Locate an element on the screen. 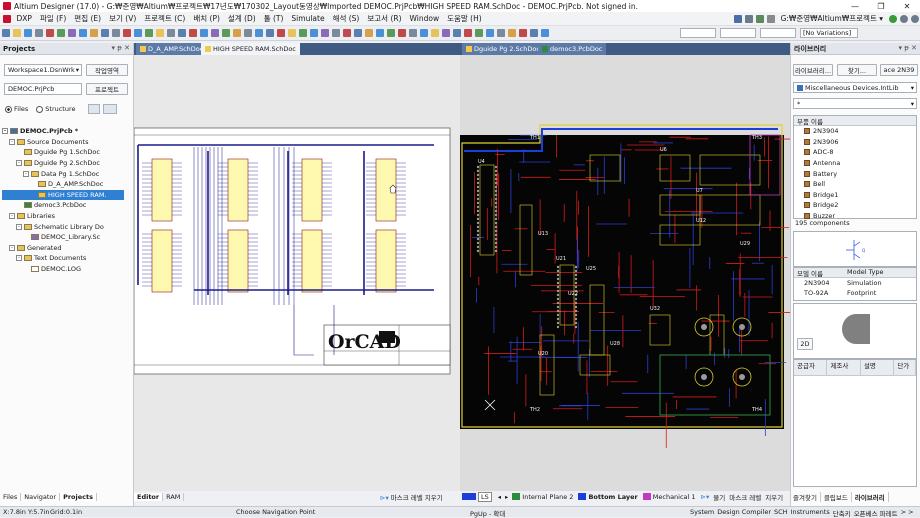  ls-button: LS is located at coordinates (485, 496).